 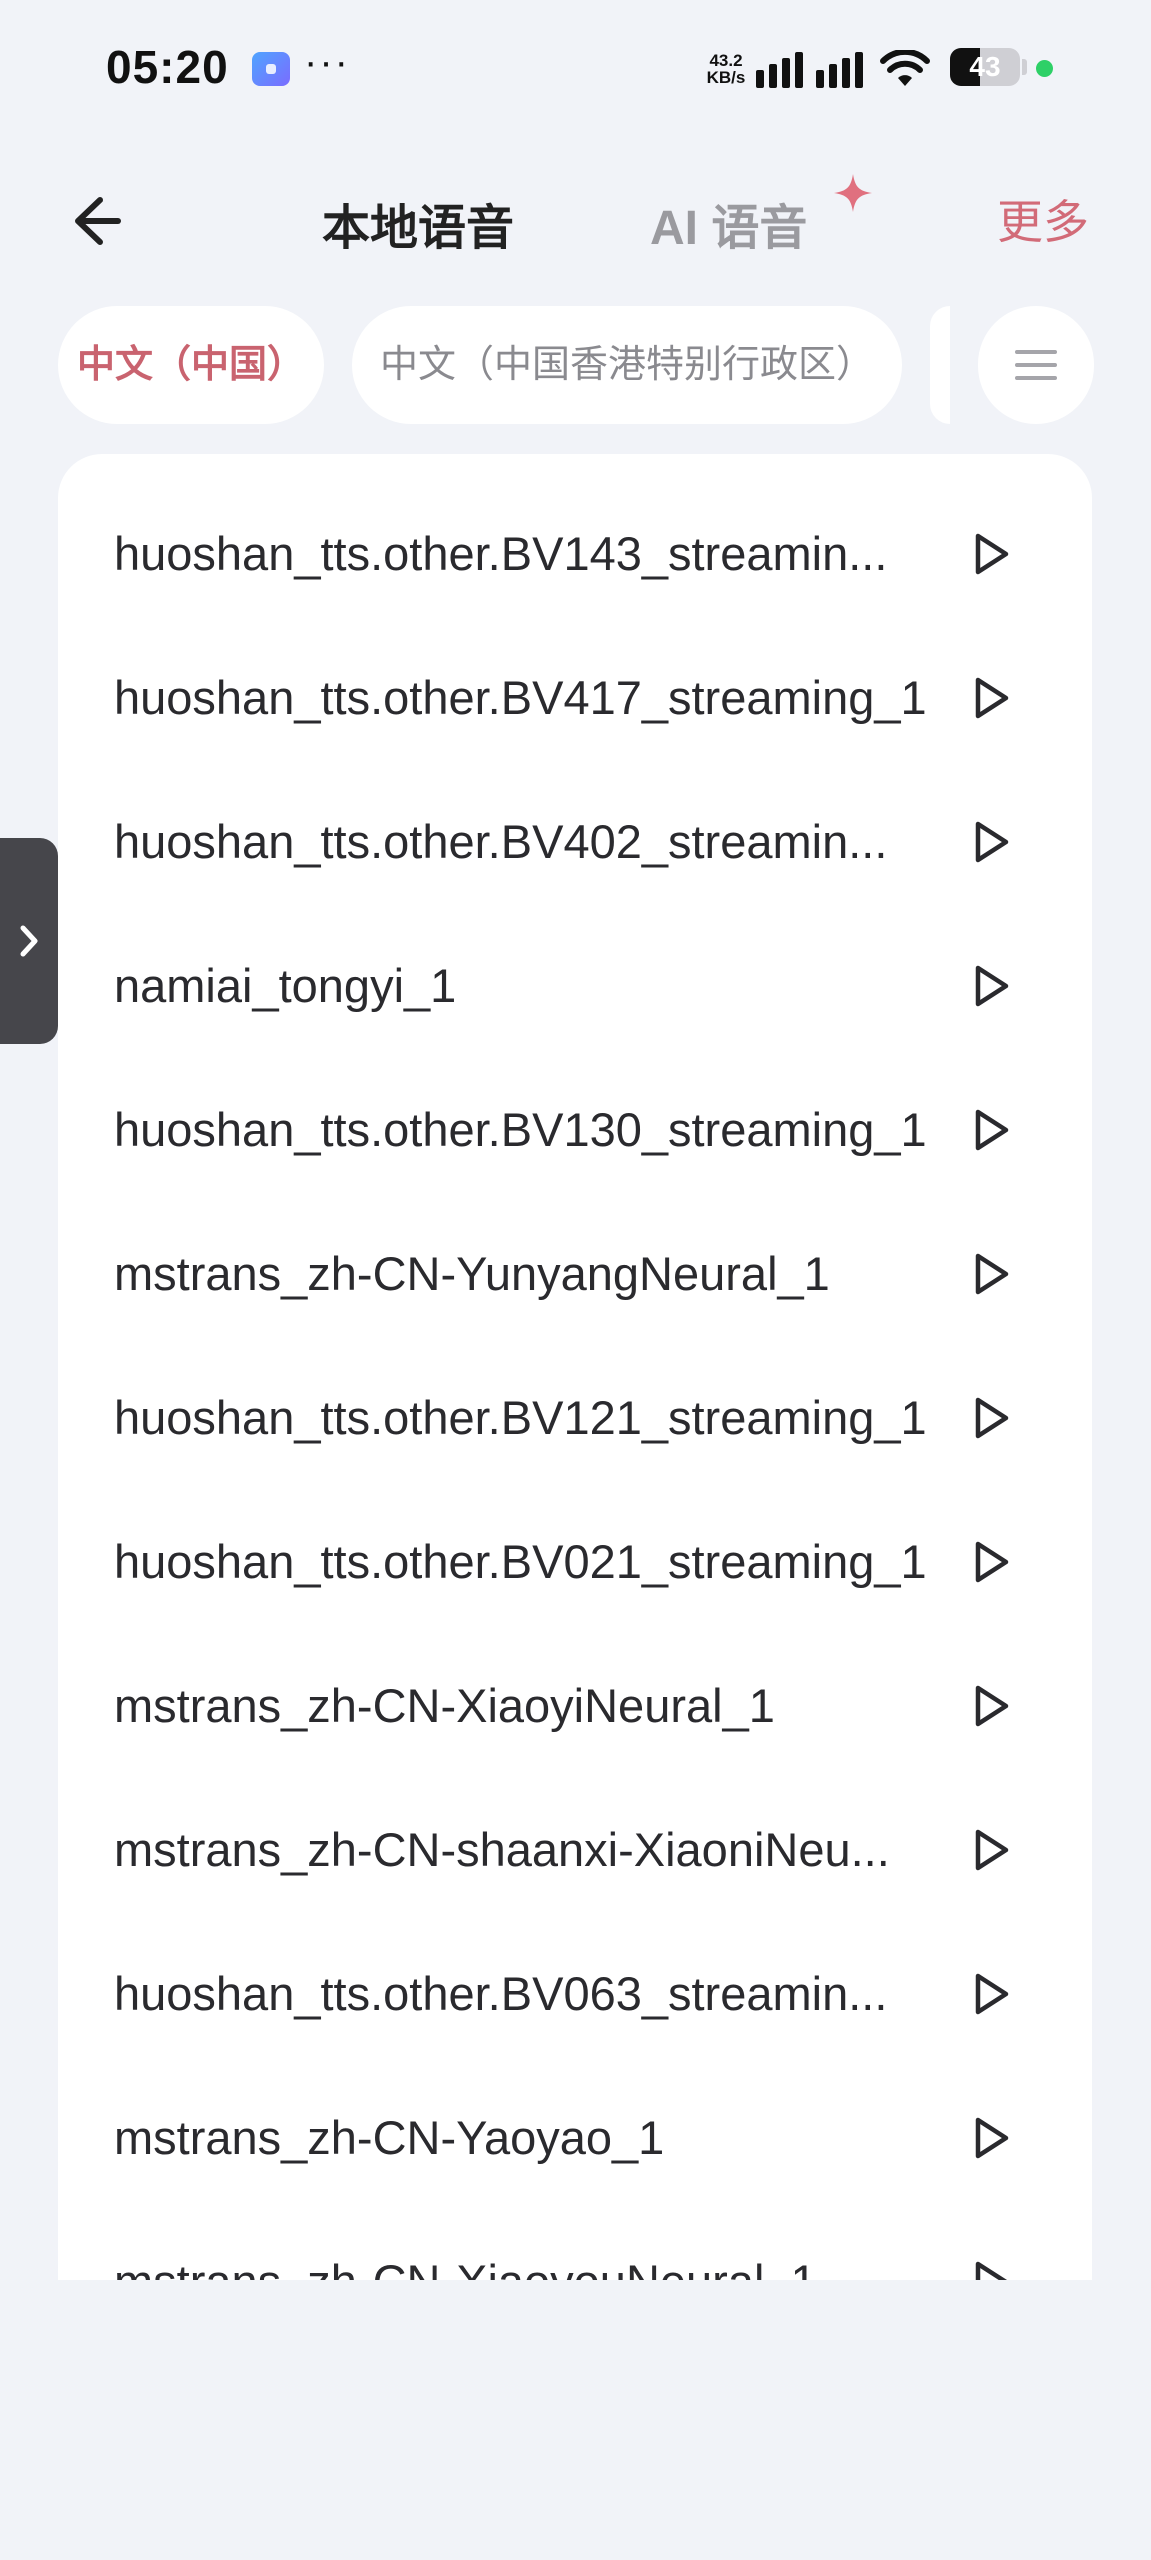 What do you see at coordinates (726, 60) in the screenshot?
I see `network-speed-value: 43.2` at bounding box center [726, 60].